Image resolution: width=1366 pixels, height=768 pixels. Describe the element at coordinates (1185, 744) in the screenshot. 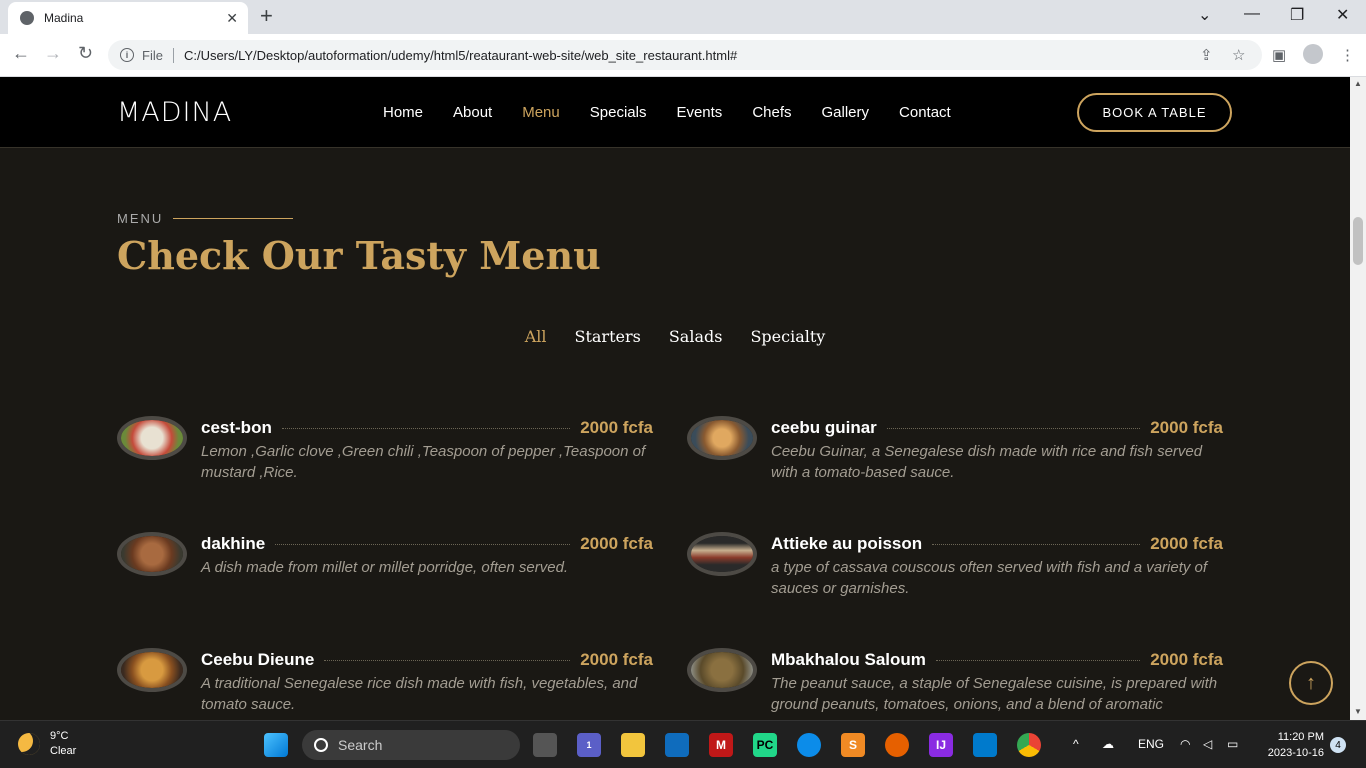

I see `wifi-icon: ◠` at that location.